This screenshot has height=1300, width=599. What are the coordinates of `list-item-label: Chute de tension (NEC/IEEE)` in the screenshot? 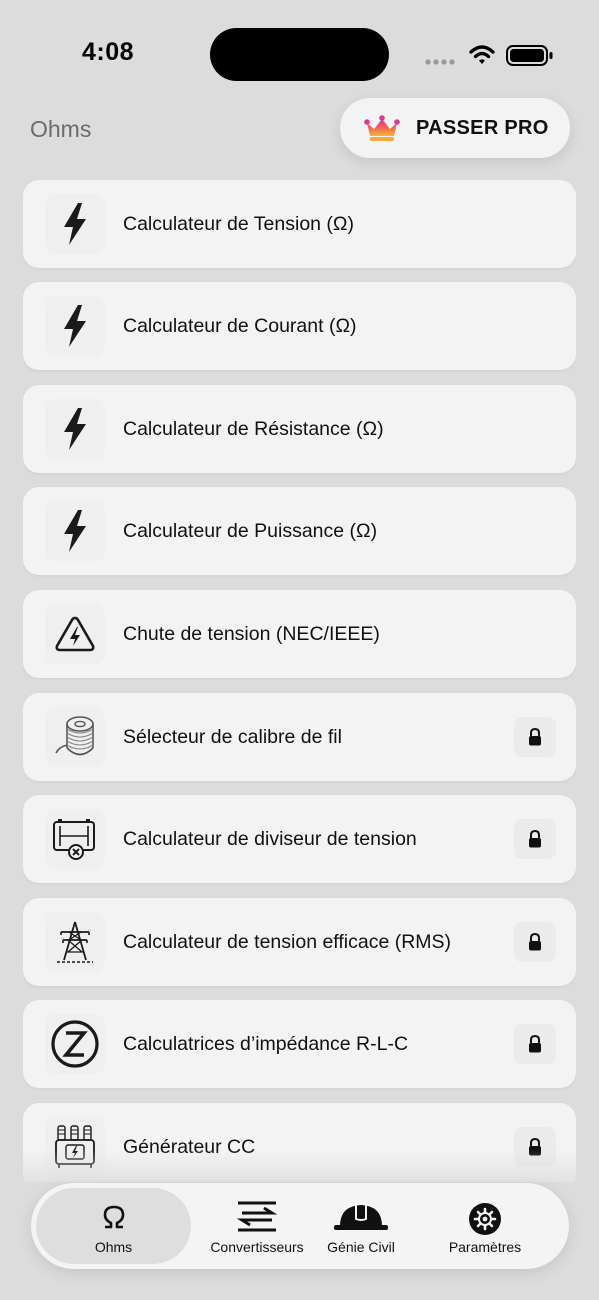 It's located at (251, 634).